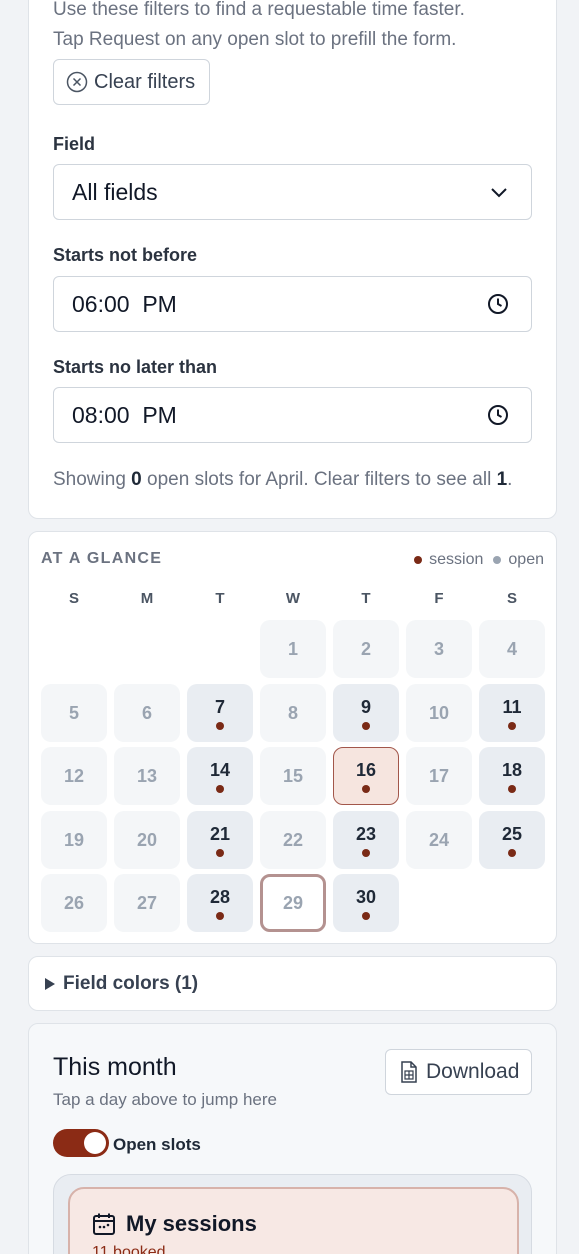  I want to click on calendar-day-24: 24, so click(439, 840).